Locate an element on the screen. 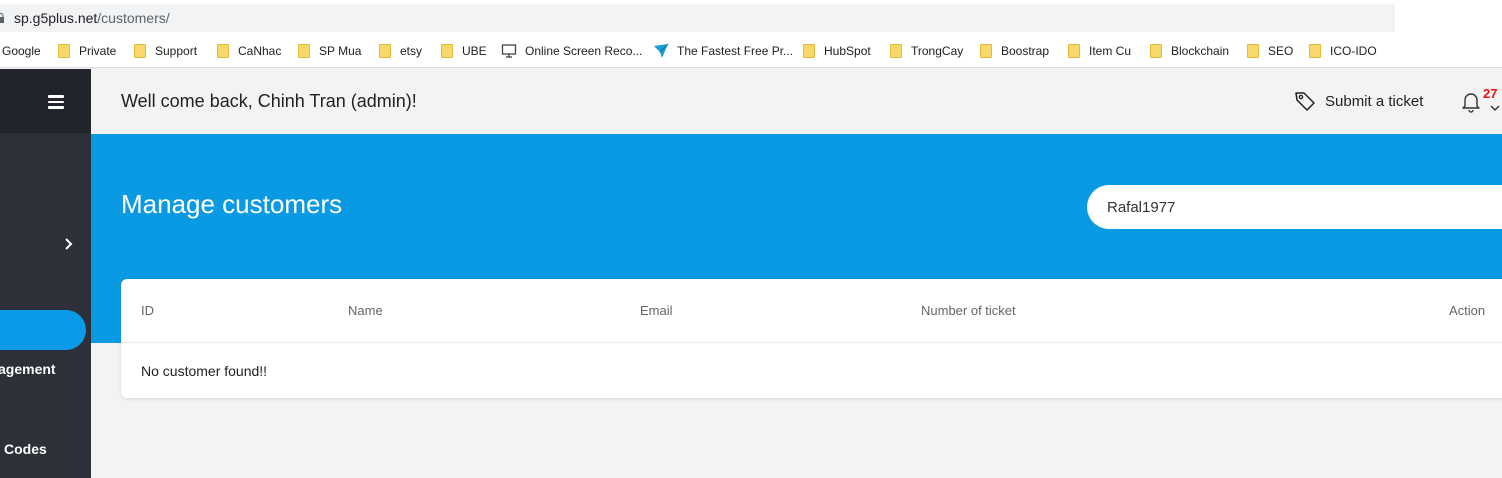 The width and height of the screenshot is (1502, 478). bookmark-label: etsy is located at coordinates (411, 51).